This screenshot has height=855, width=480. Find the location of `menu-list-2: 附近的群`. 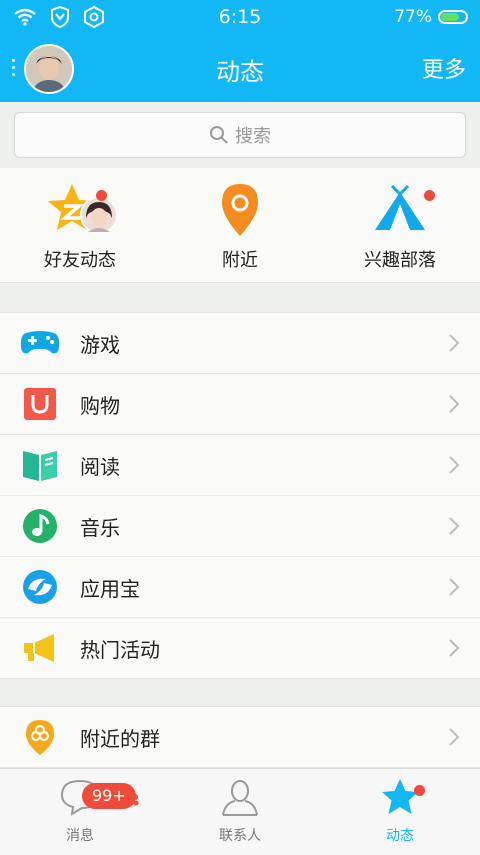

menu-list-2: 附近的群 is located at coordinates (240, 737).